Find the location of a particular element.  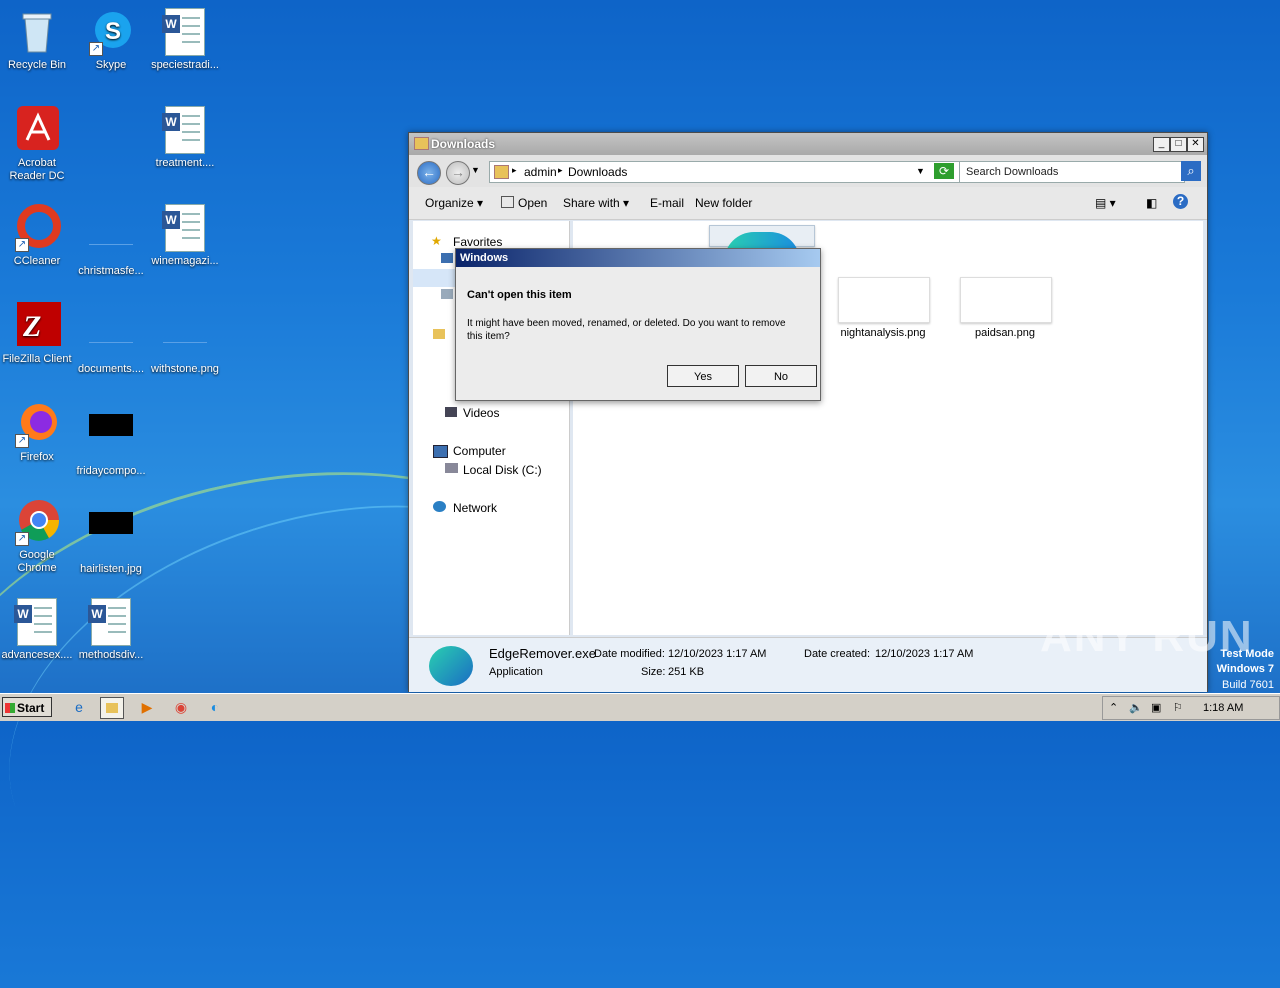

skype-icon: S ↗ is located at coordinates (111, 32).